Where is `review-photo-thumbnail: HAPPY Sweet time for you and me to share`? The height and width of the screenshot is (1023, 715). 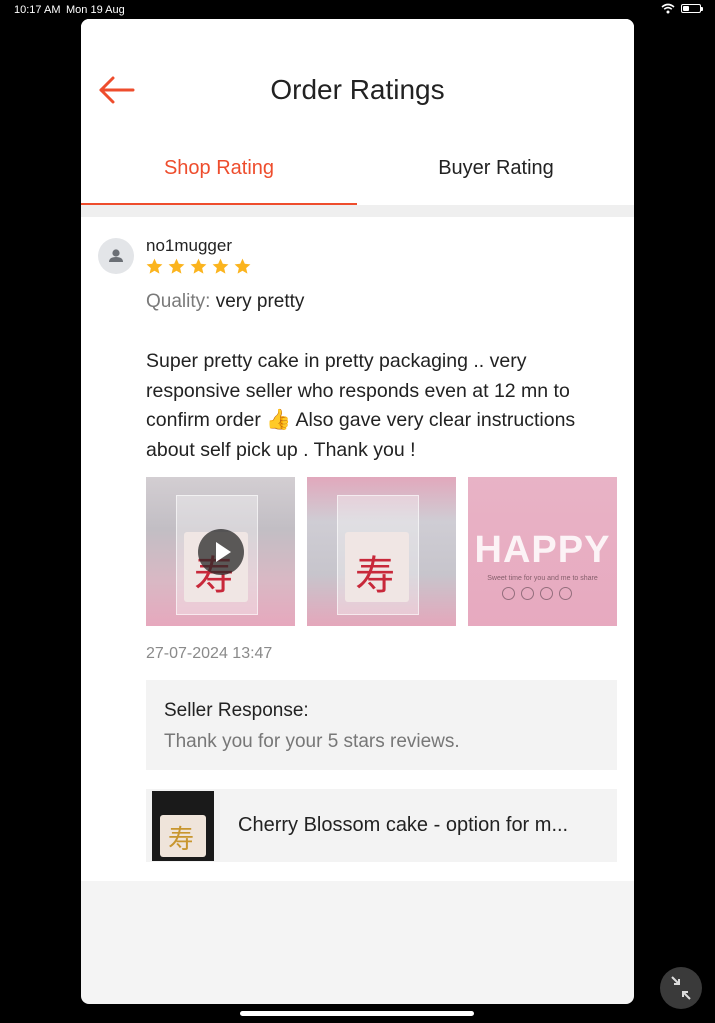 review-photo-thumbnail: HAPPY Sweet time for you and me to share is located at coordinates (542, 551).